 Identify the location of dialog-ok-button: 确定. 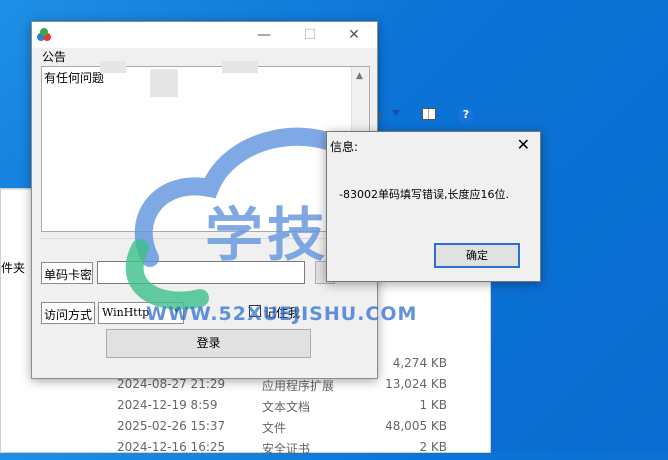
(477, 255).